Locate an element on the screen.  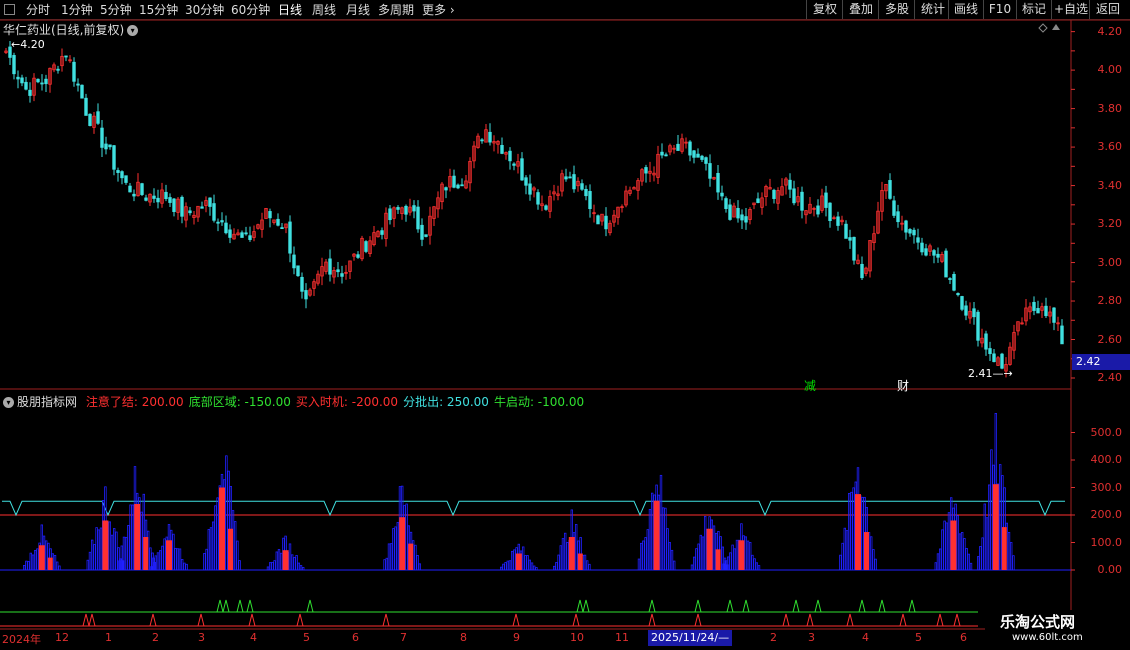
low-price-label: 2.41—→ is located at coordinates (990, 373).